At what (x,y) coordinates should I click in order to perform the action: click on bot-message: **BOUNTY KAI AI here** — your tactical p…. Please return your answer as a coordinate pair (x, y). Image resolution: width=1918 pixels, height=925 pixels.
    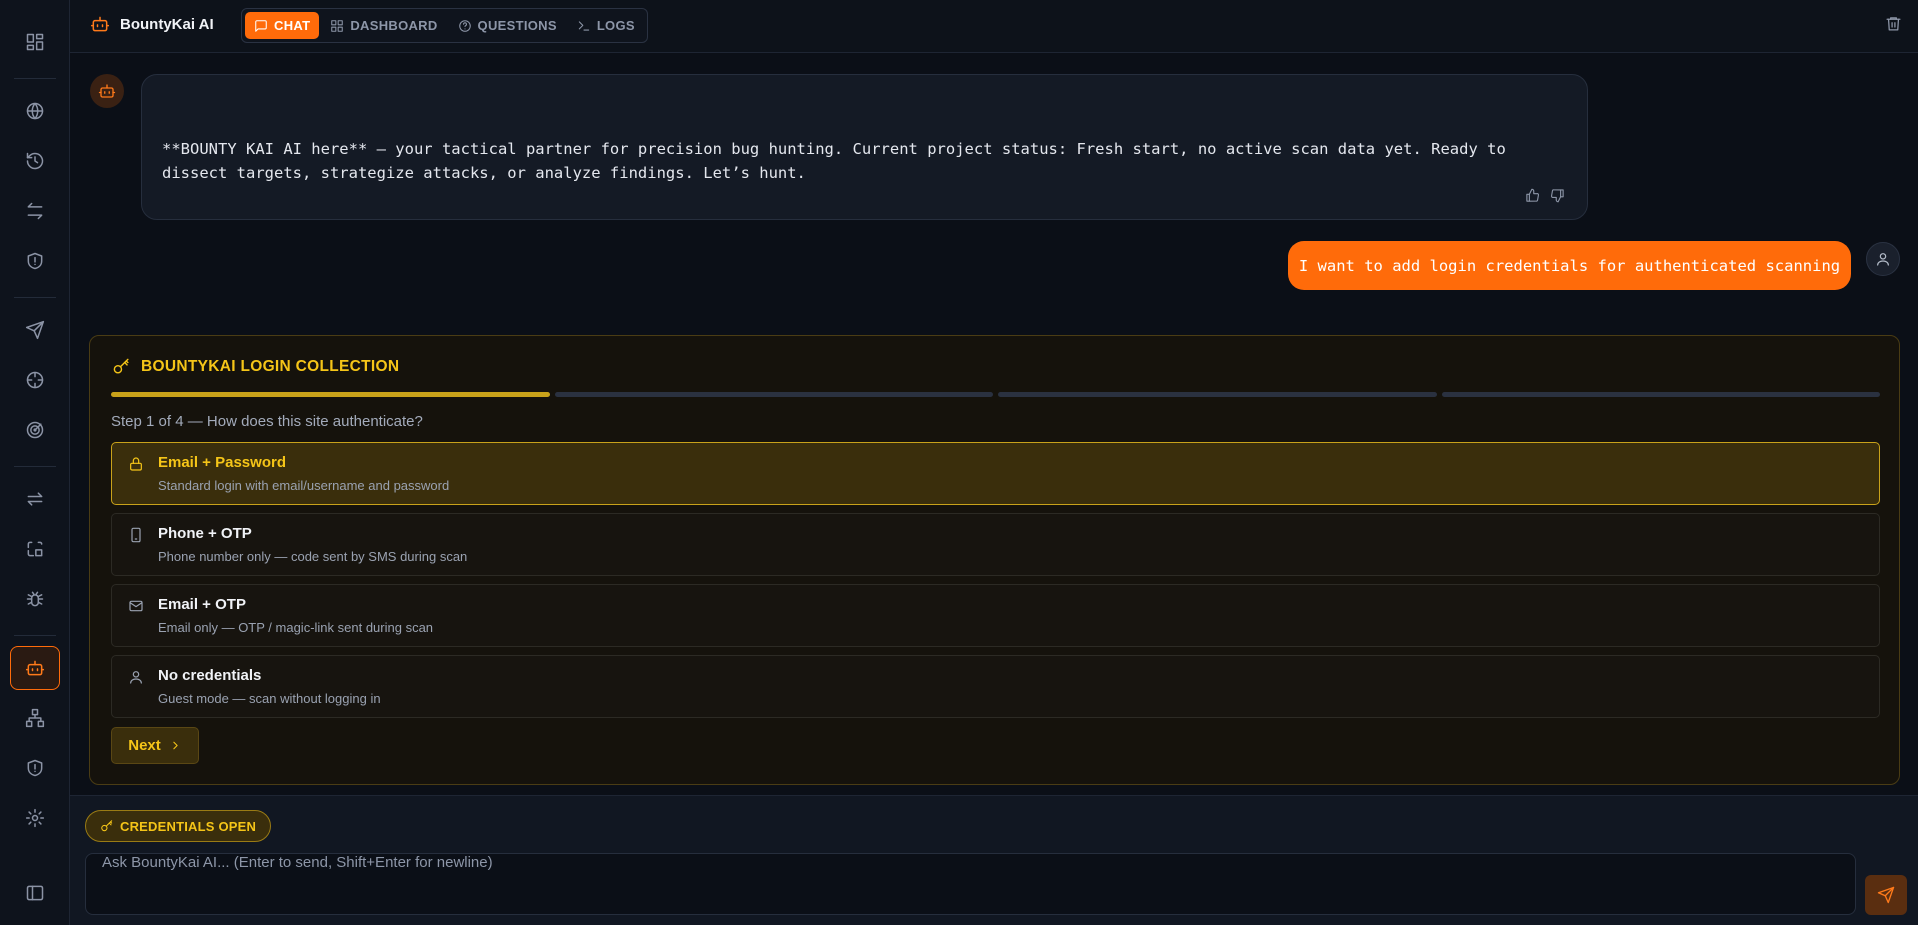
    Looking at the image, I should click on (864, 147).